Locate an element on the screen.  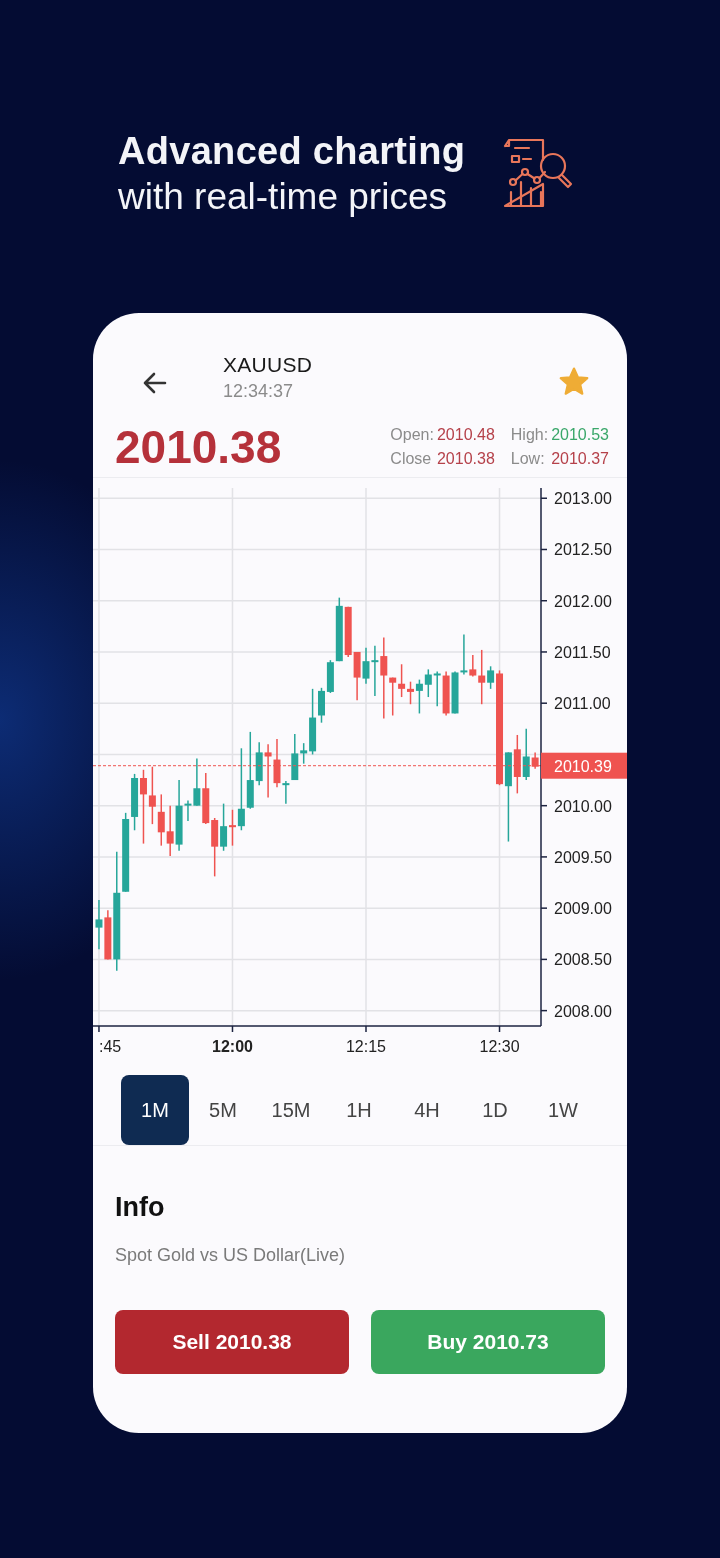
stat-label: High: is located at coordinates (529, 435).